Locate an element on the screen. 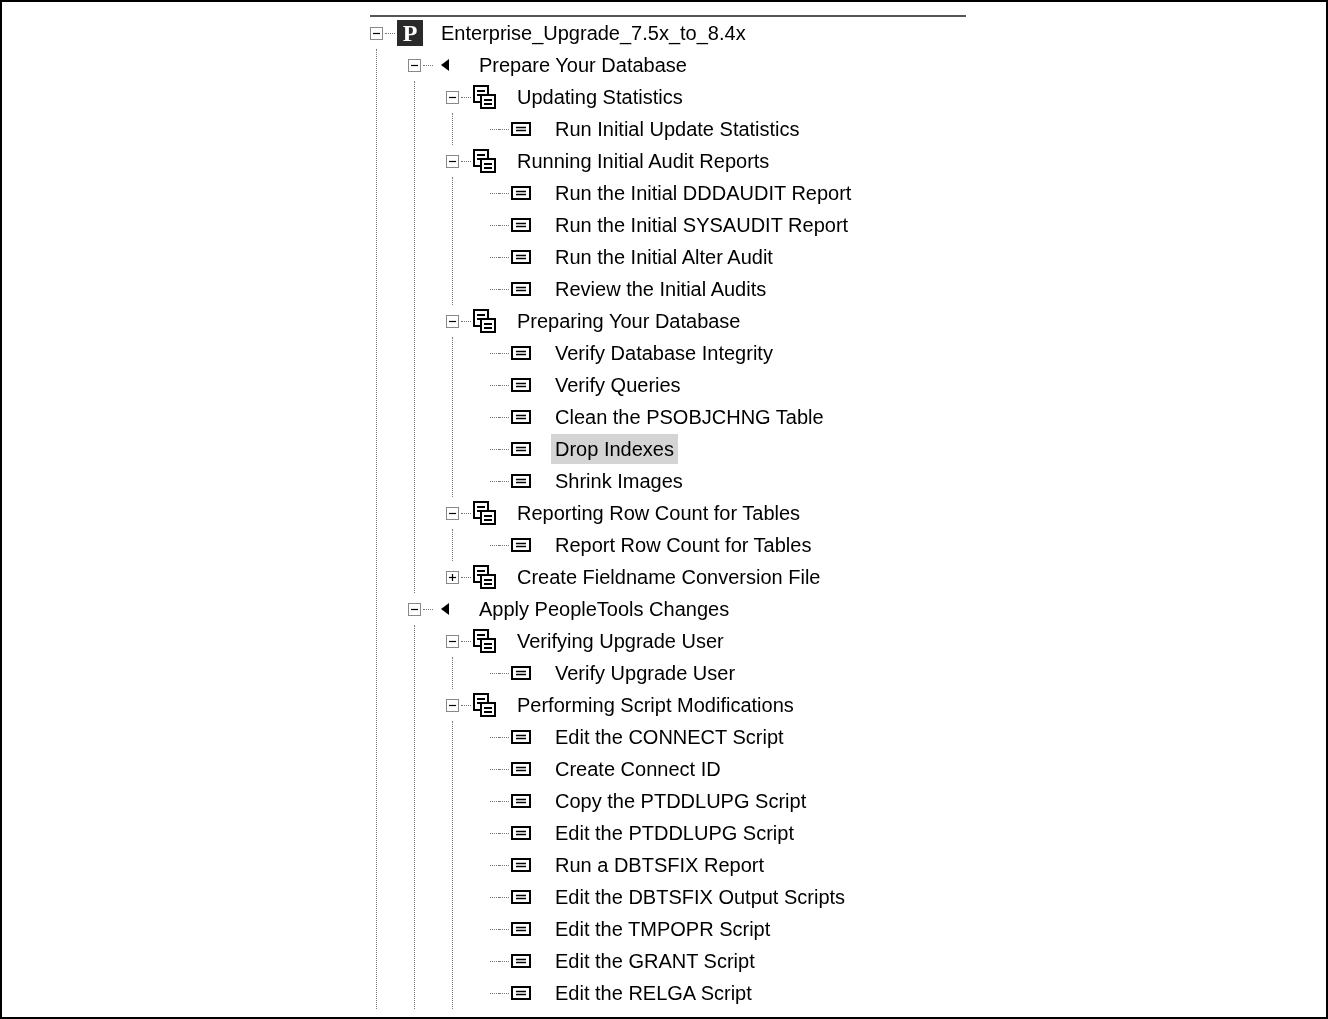  tree-item-label: Enterprise_Upgrade_7.5x_to_8.4x is located at coordinates (593, 33).